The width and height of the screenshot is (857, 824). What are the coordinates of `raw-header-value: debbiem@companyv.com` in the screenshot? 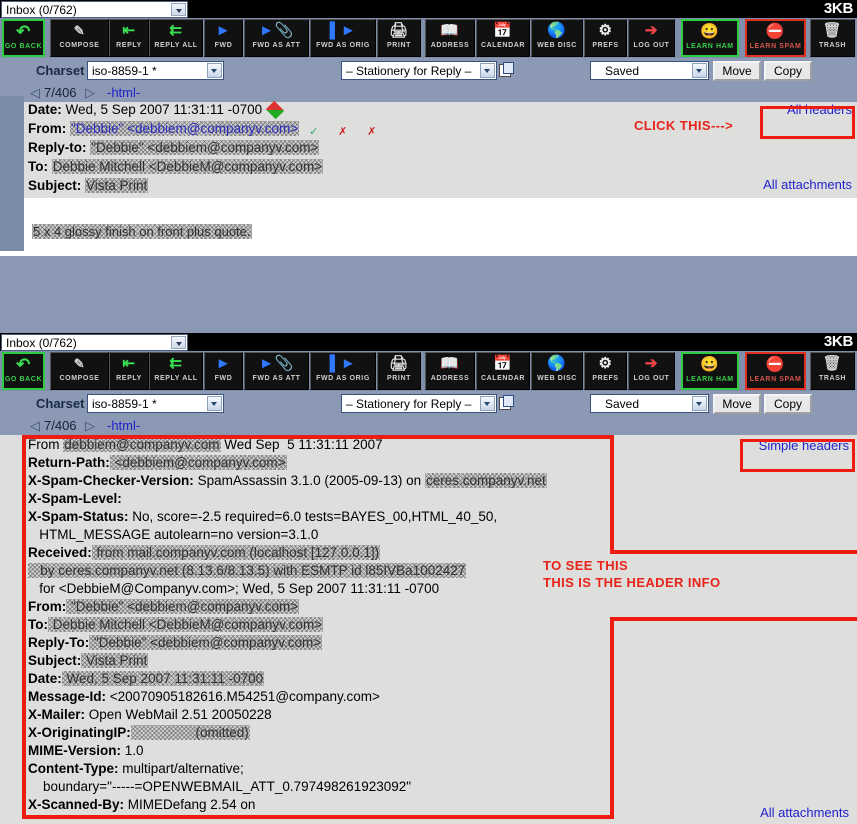 It's located at (142, 444).